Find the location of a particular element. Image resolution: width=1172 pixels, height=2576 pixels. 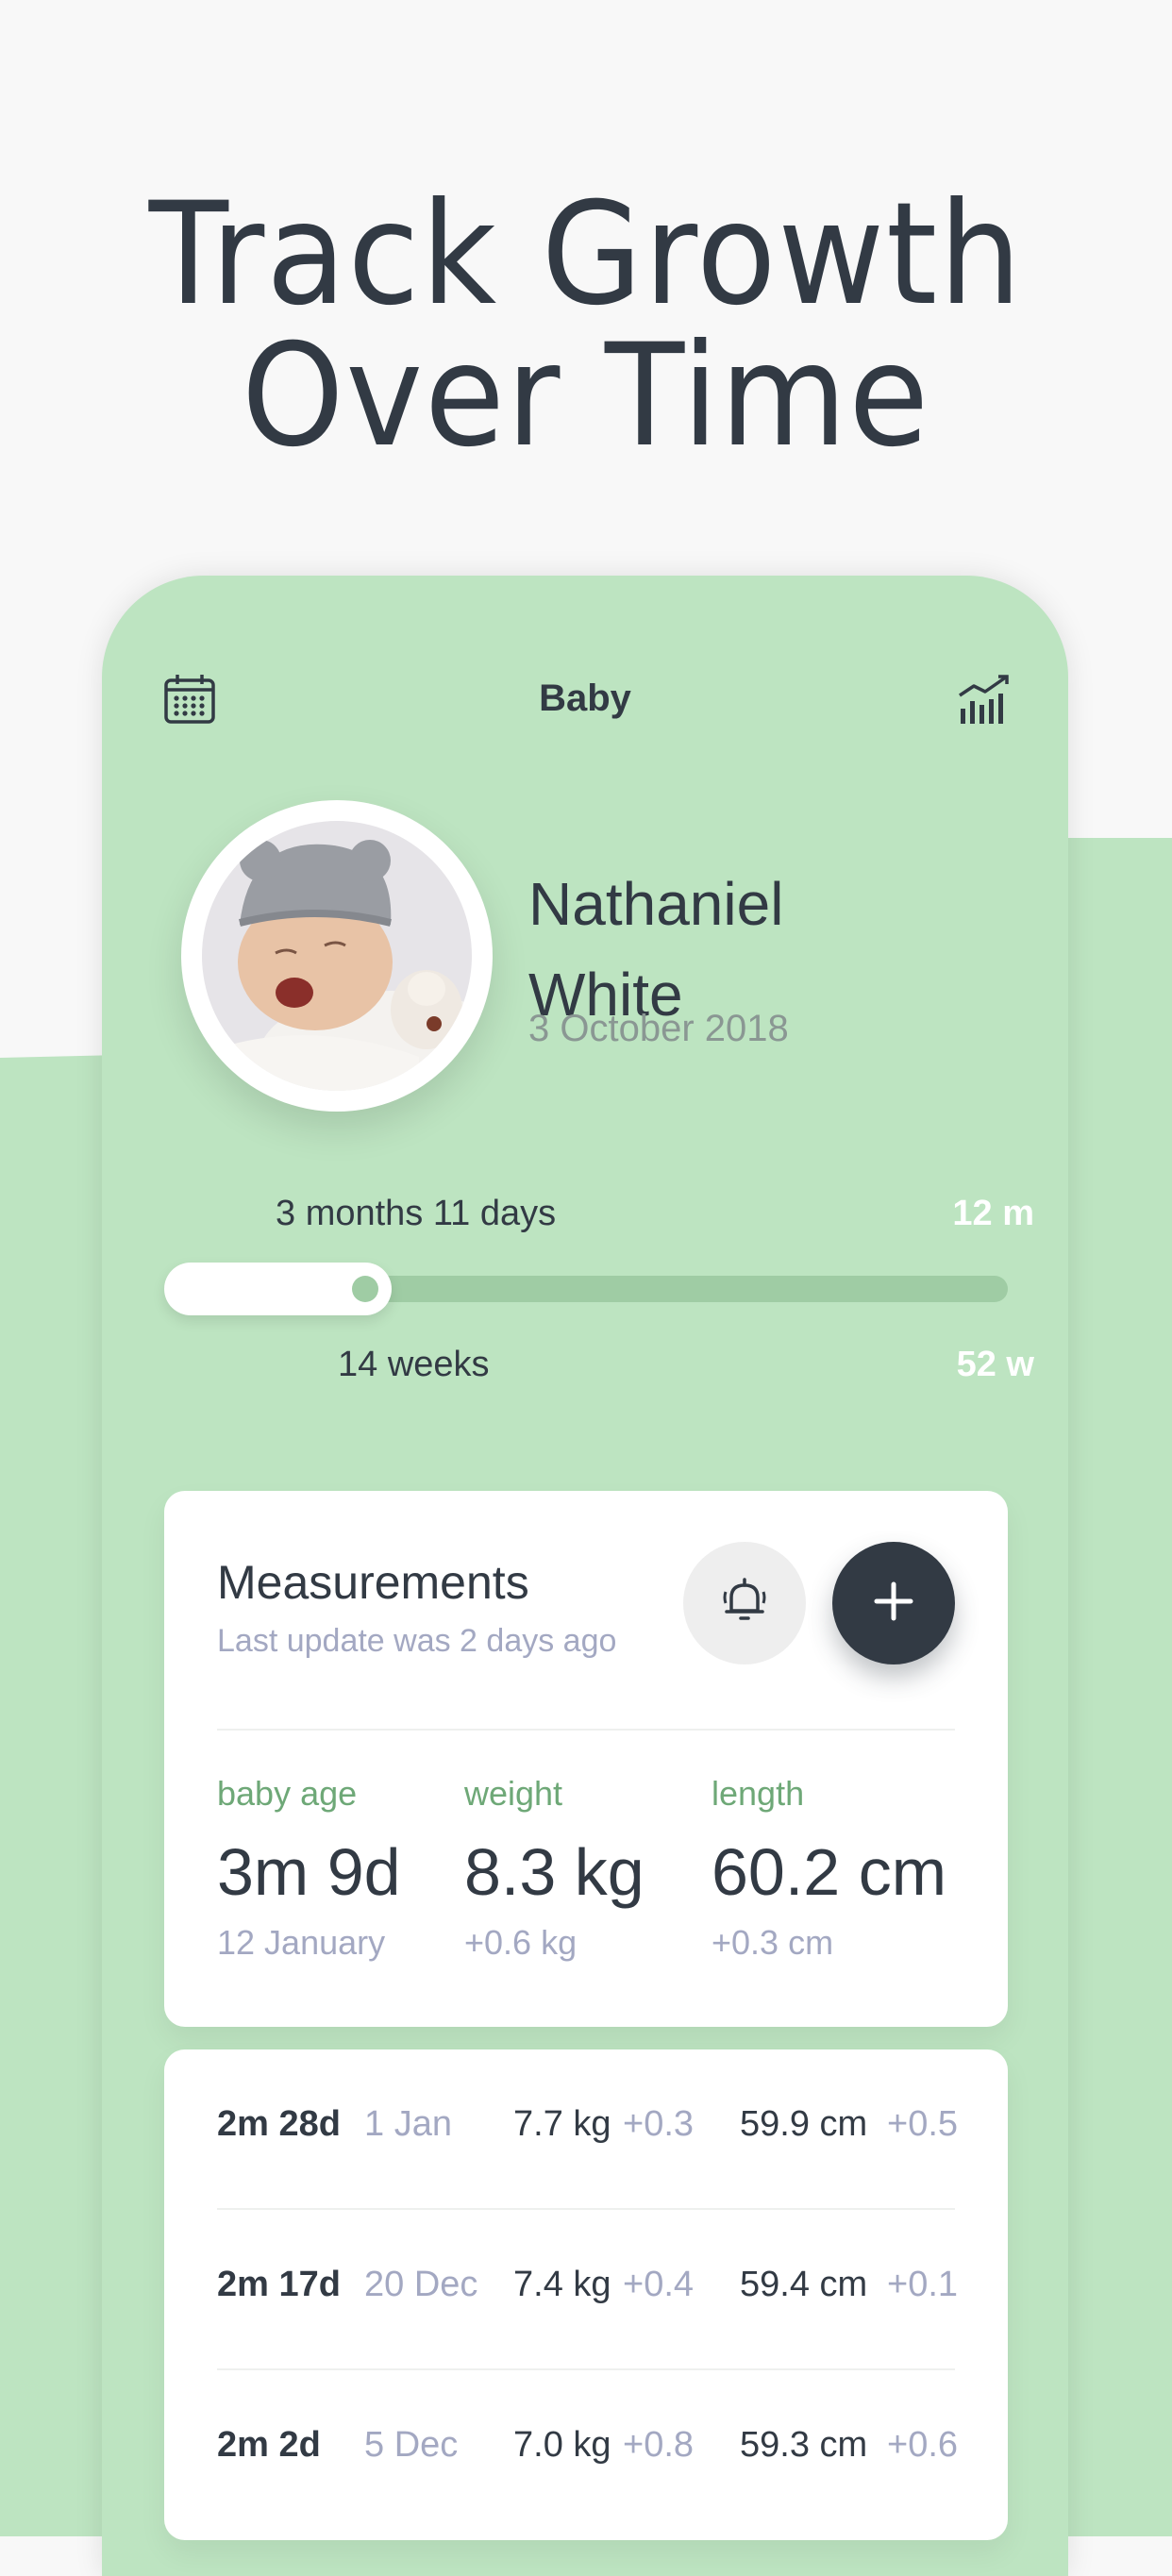

age-max-weeks: 52 w is located at coordinates (995, 1364).